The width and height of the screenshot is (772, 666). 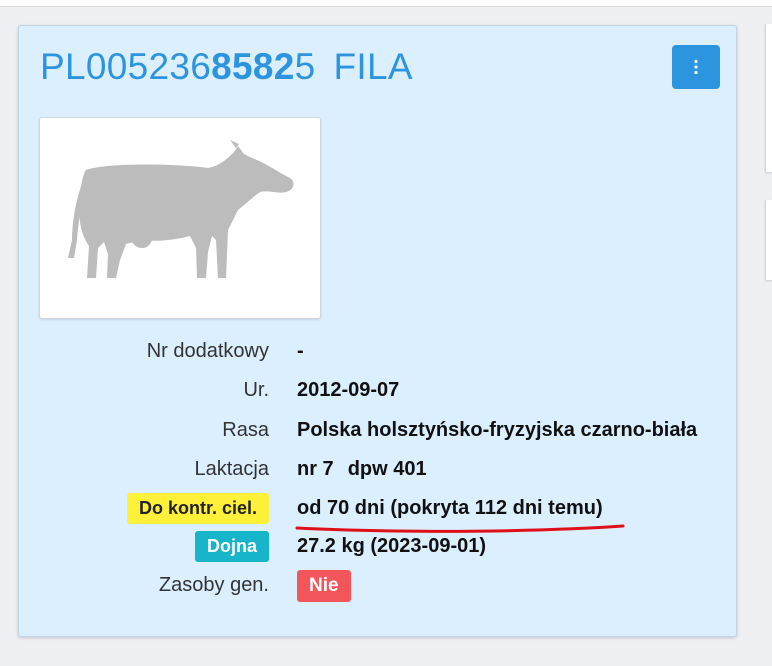 I want to click on detail-row-genetic-resources: Zasoby gen. Nie, so click(x=378, y=586).